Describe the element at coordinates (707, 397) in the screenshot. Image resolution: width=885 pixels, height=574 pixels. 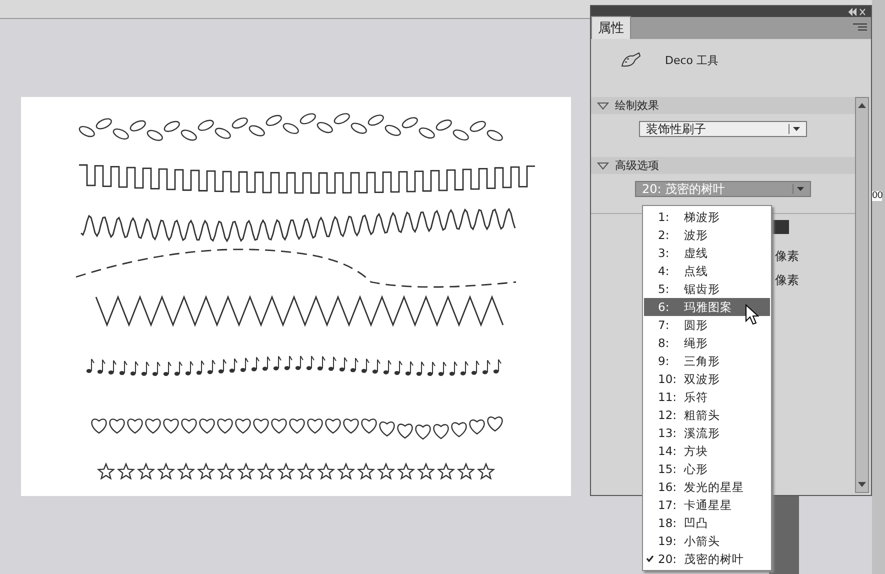
I see `dropdown-option: 11: 乐符` at that location.